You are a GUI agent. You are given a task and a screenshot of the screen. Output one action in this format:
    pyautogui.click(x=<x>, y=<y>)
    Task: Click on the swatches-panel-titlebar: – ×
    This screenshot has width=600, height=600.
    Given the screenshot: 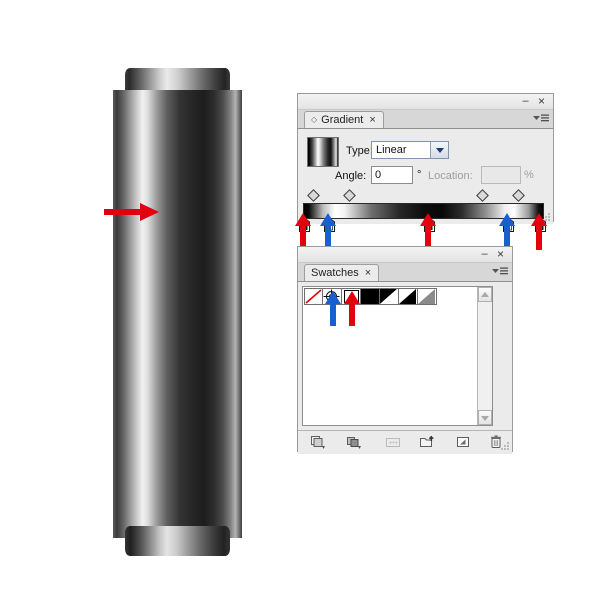 What is the action you would take?
    pyautogui.click(x=405, y=255)
    